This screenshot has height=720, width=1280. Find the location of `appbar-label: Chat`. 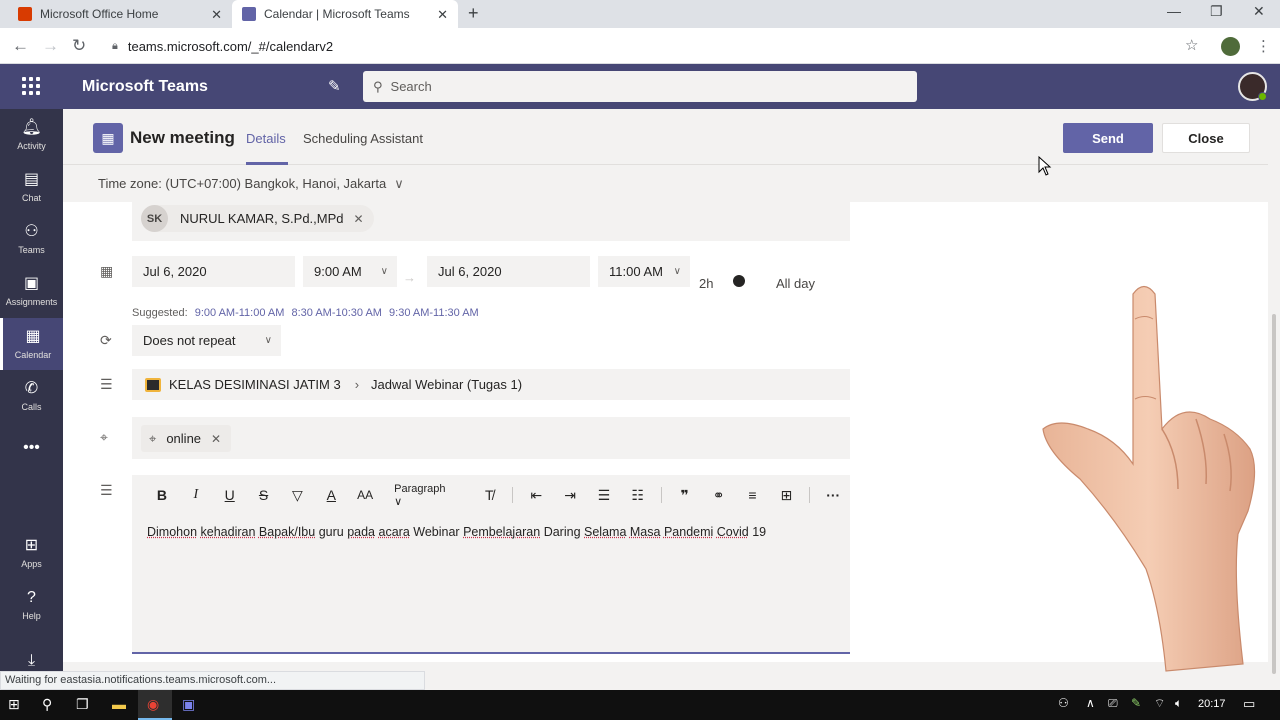

appbar-label: Chat is located at coordinates (31, 198).